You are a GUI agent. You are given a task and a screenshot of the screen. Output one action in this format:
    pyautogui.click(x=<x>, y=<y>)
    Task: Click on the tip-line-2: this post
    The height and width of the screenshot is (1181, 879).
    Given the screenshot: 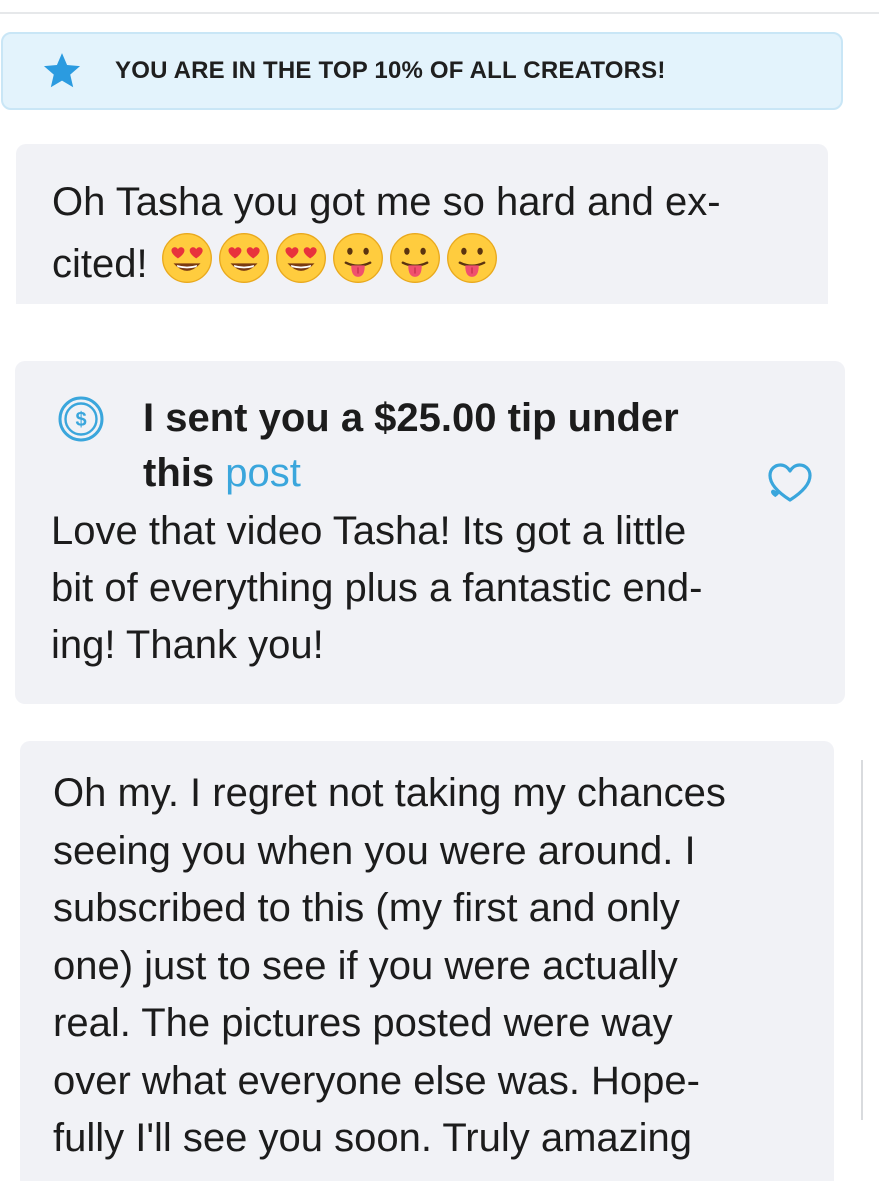 What is the action you would take?
    pyautogui.click(x=494, y=473)
    